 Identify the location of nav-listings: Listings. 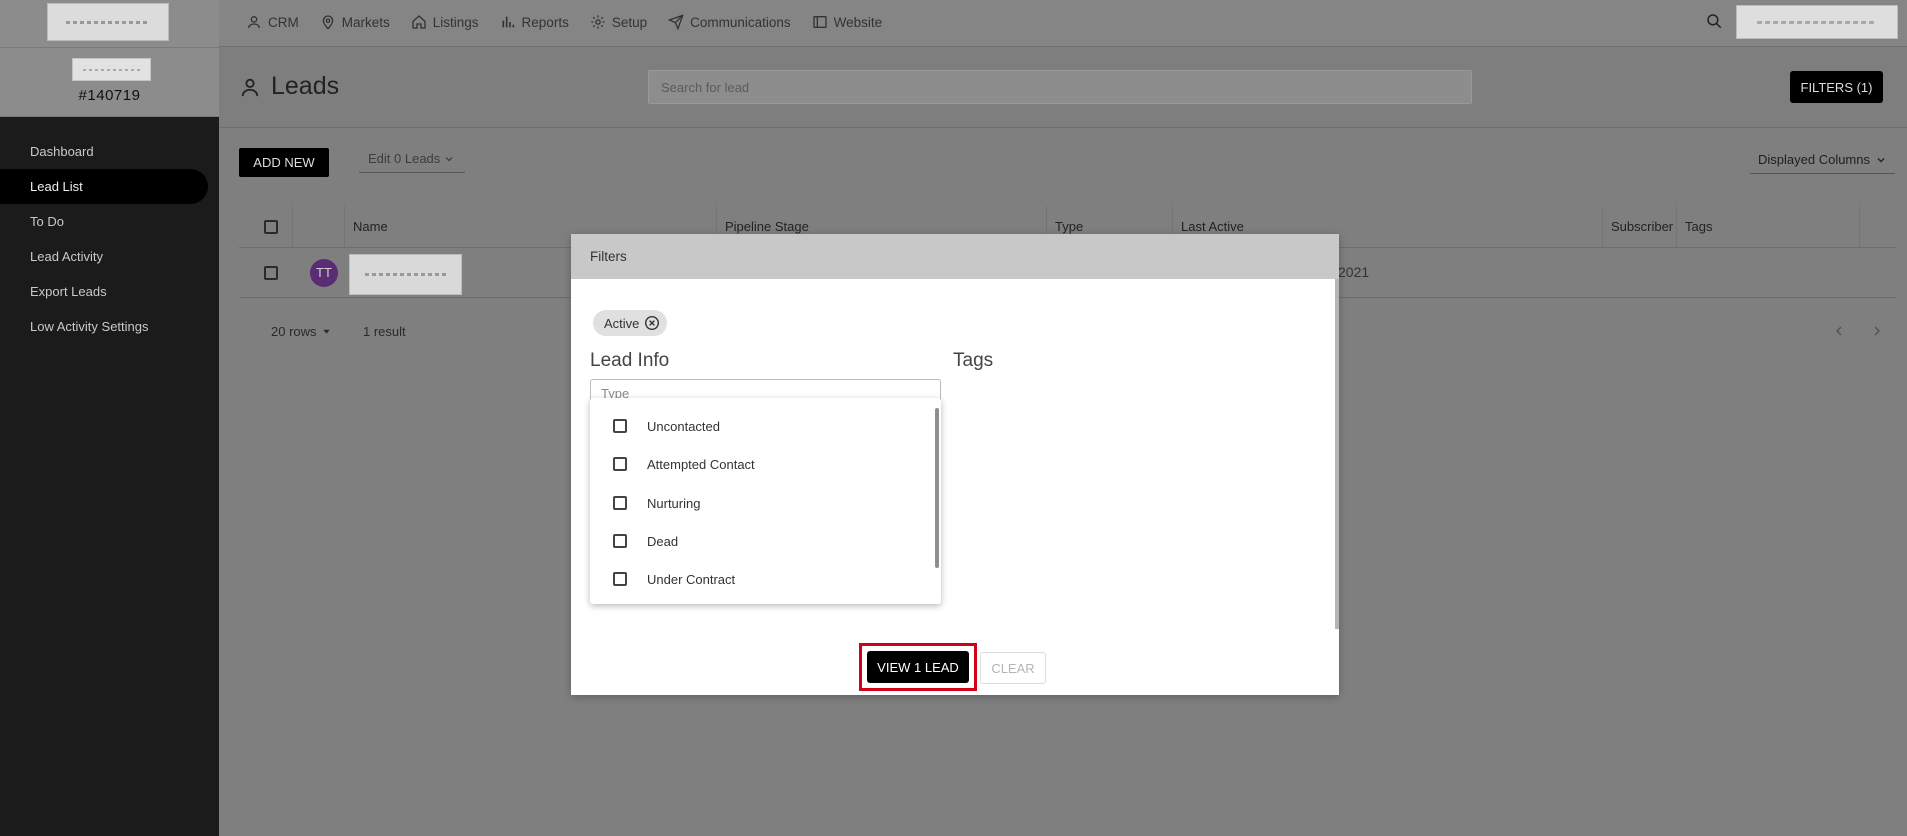
(445, 22).